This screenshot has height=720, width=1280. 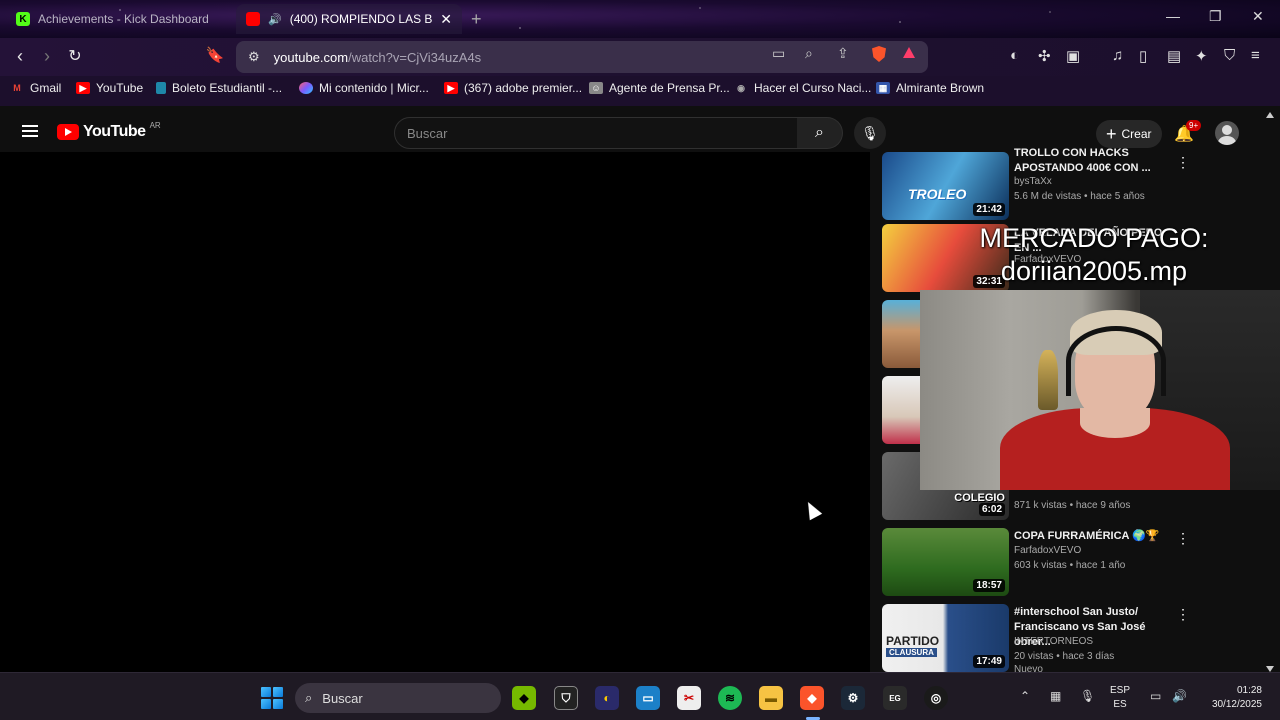 What do you see at coordinates (1014, 55) in the screenshot?
I see `vpn-icon: ◐` at bounding box center [1014, 55].